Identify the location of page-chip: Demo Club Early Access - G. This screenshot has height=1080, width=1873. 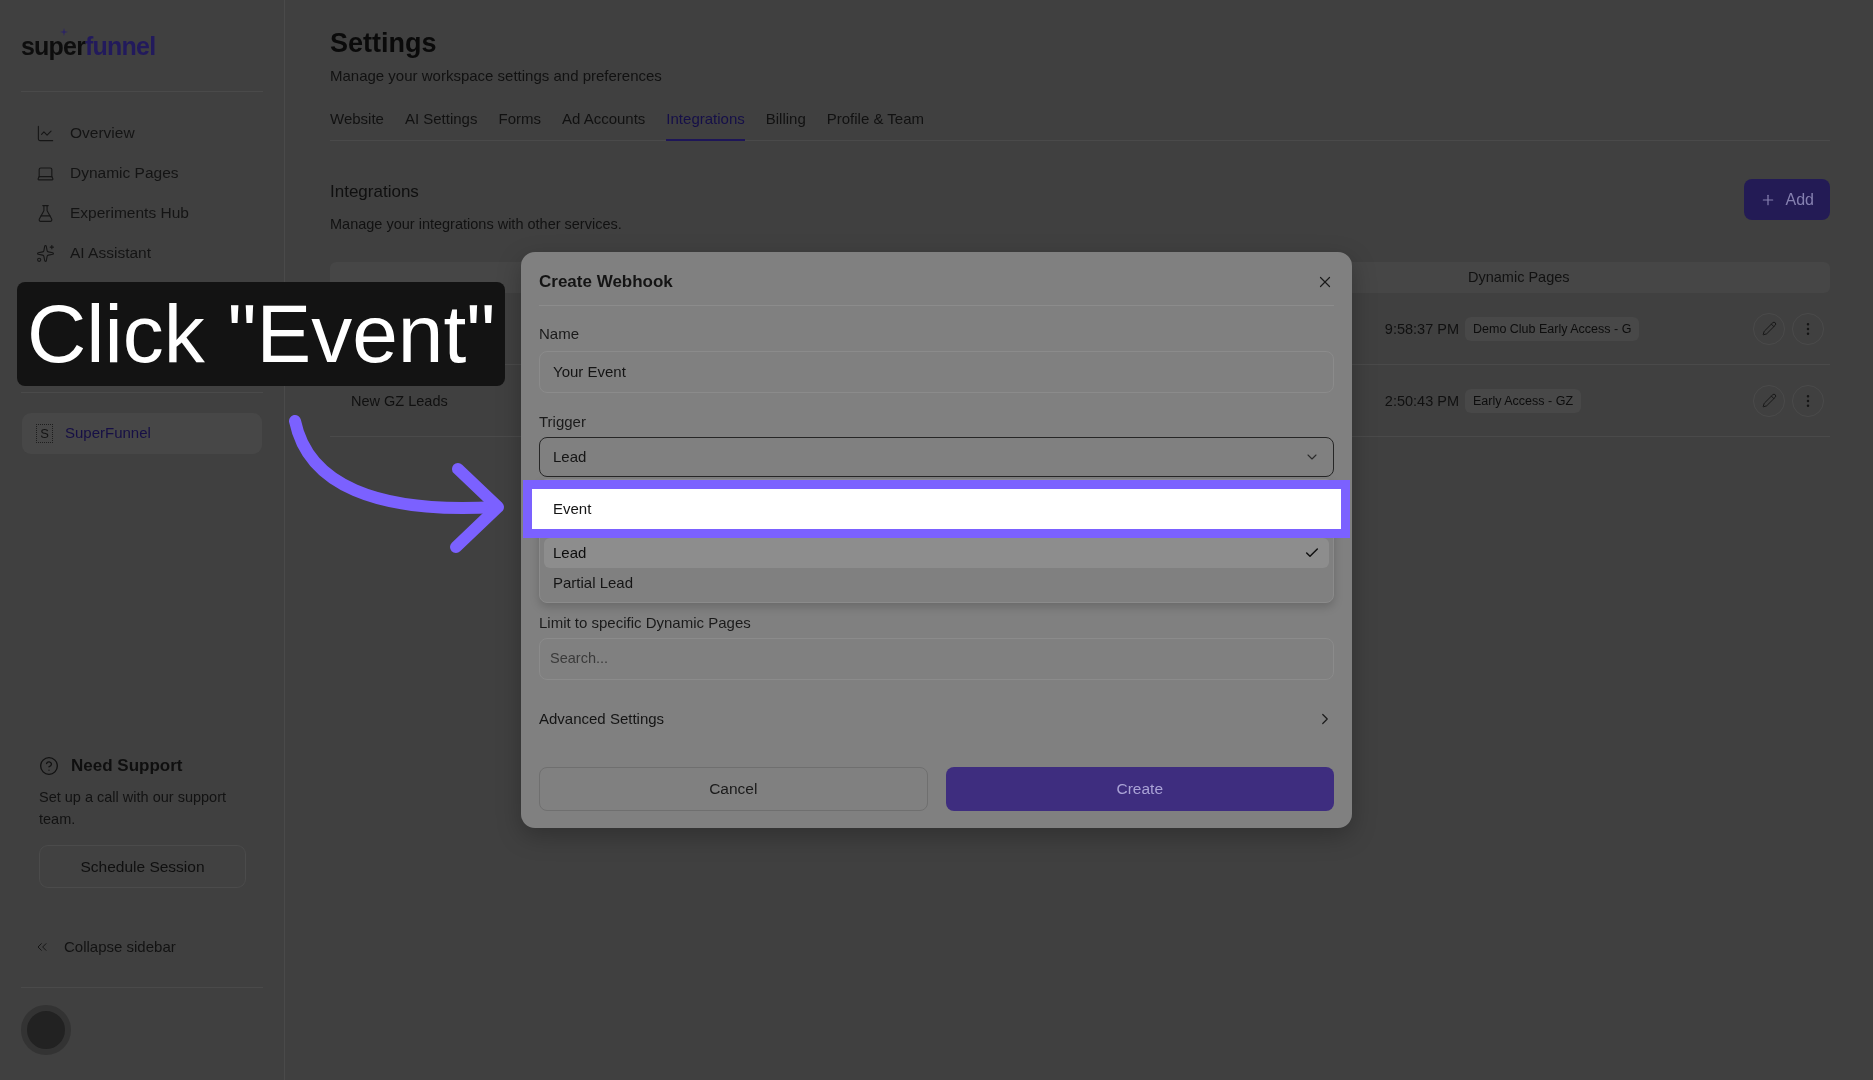
(1552, 329).